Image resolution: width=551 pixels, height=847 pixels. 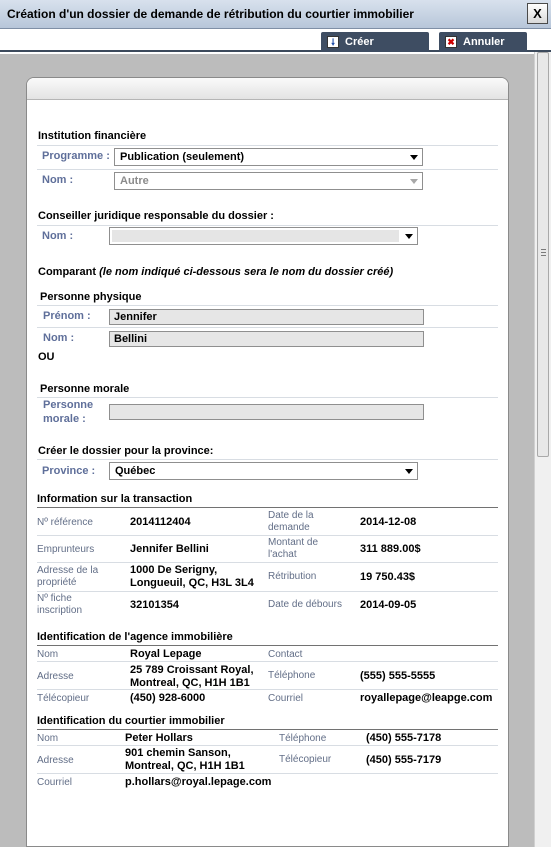 I want to click on emprunteurs-label: Emprunteurs, so click(x=66, y=549).